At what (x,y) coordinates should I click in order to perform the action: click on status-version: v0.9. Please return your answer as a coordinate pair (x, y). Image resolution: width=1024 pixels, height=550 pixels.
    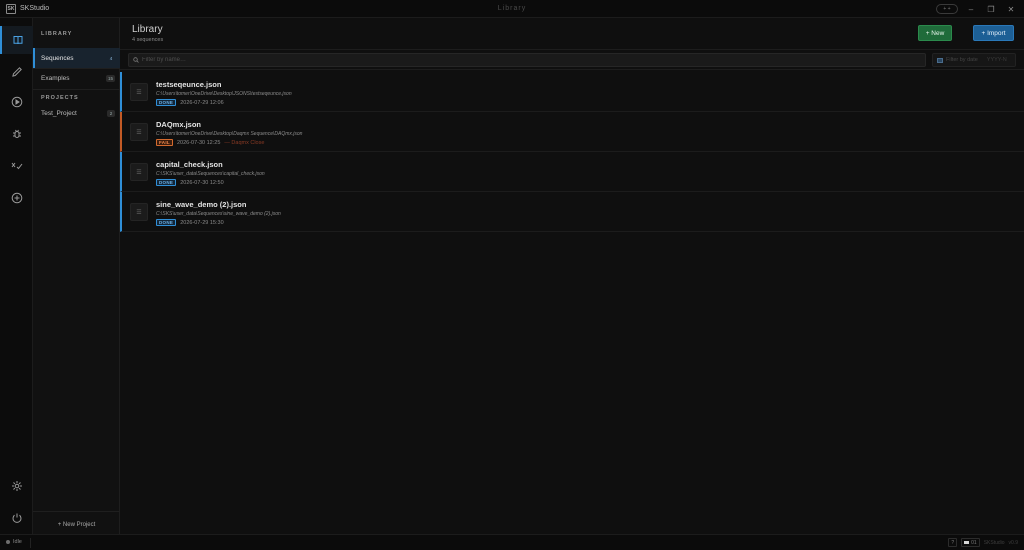
    Looking at the image, I should click on (1013, 542).